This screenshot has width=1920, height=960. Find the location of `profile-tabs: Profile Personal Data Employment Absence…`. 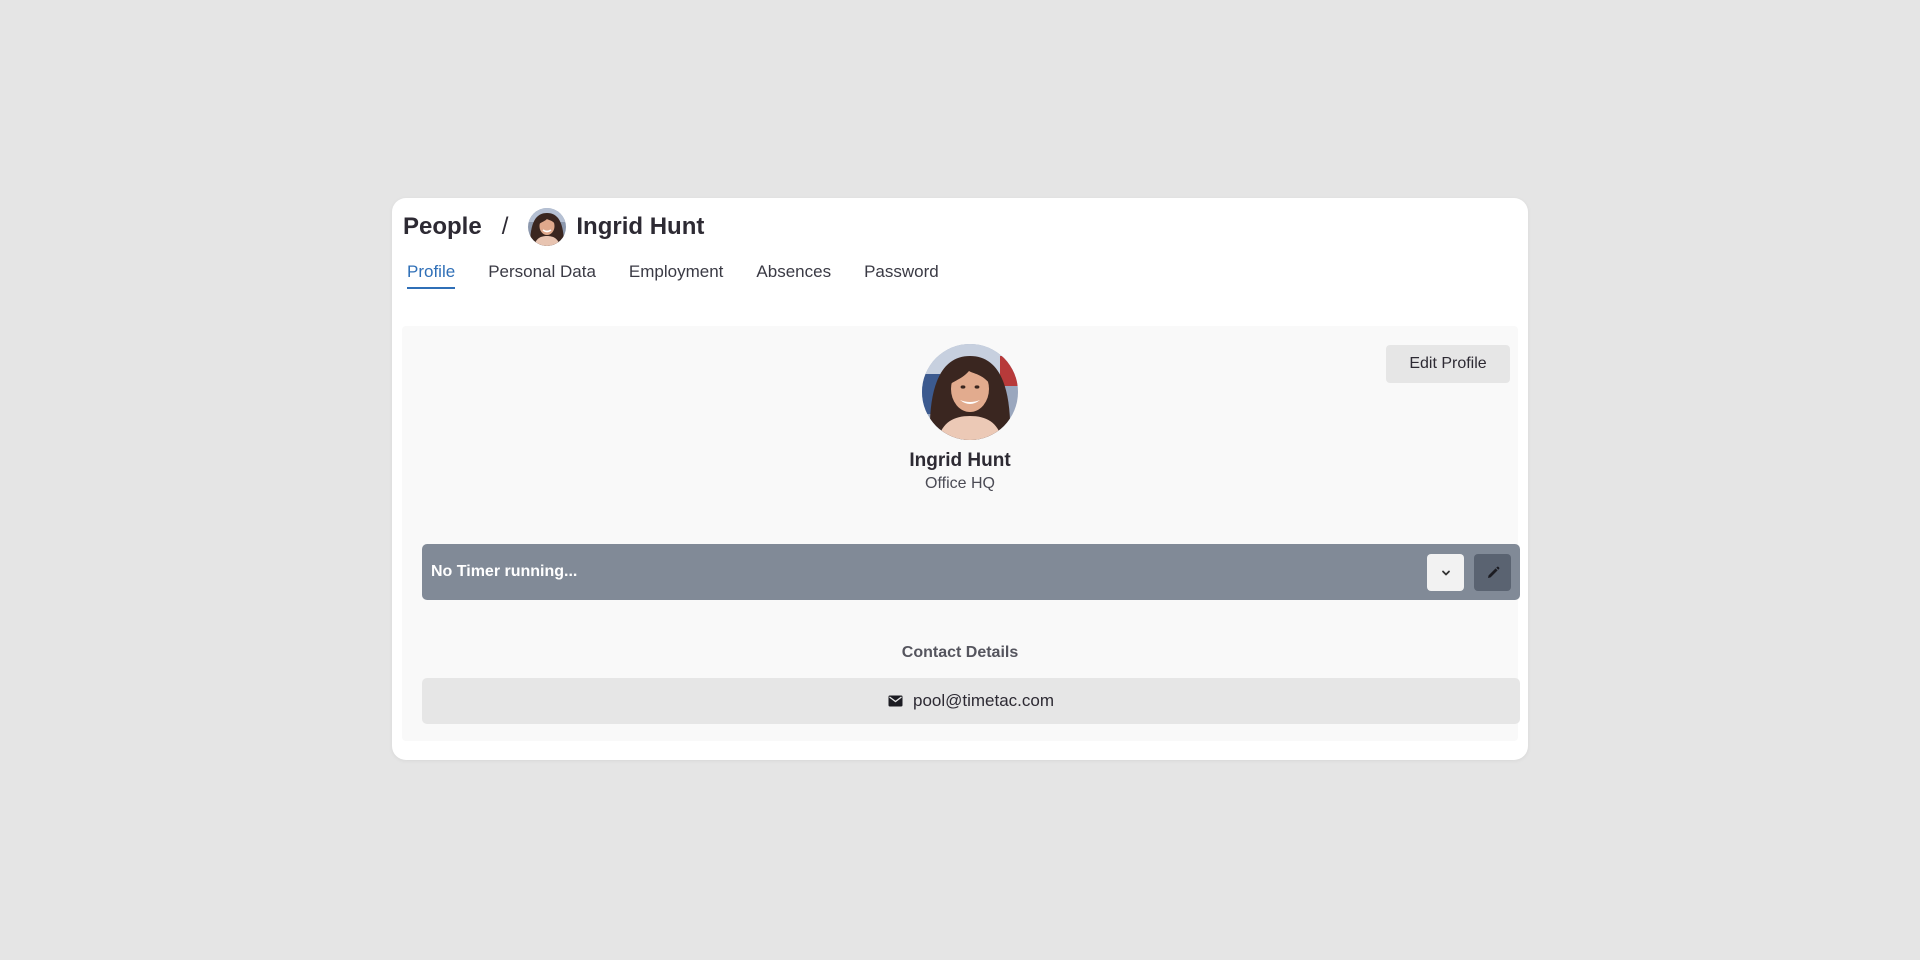

profile-tabs: Profile Personal Data Employment Absence… is located at coordinates (689, 275).